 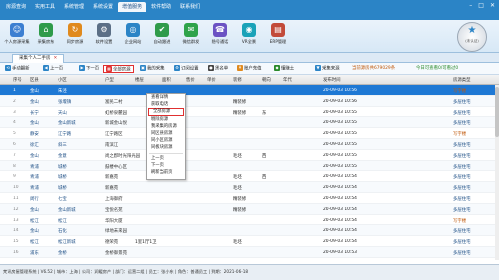 I want to click on ctx-view-details: 查看详情, so click(x=166, y=97).